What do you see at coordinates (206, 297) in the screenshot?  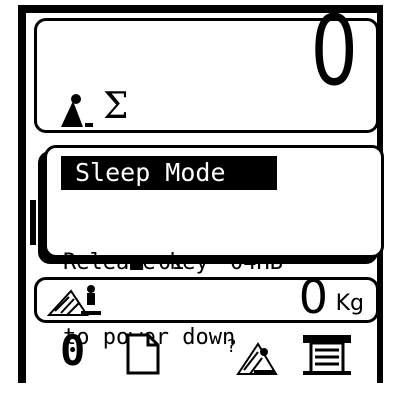 I see `weight-panel: 0 Kg` at bounding box center [206, 297].